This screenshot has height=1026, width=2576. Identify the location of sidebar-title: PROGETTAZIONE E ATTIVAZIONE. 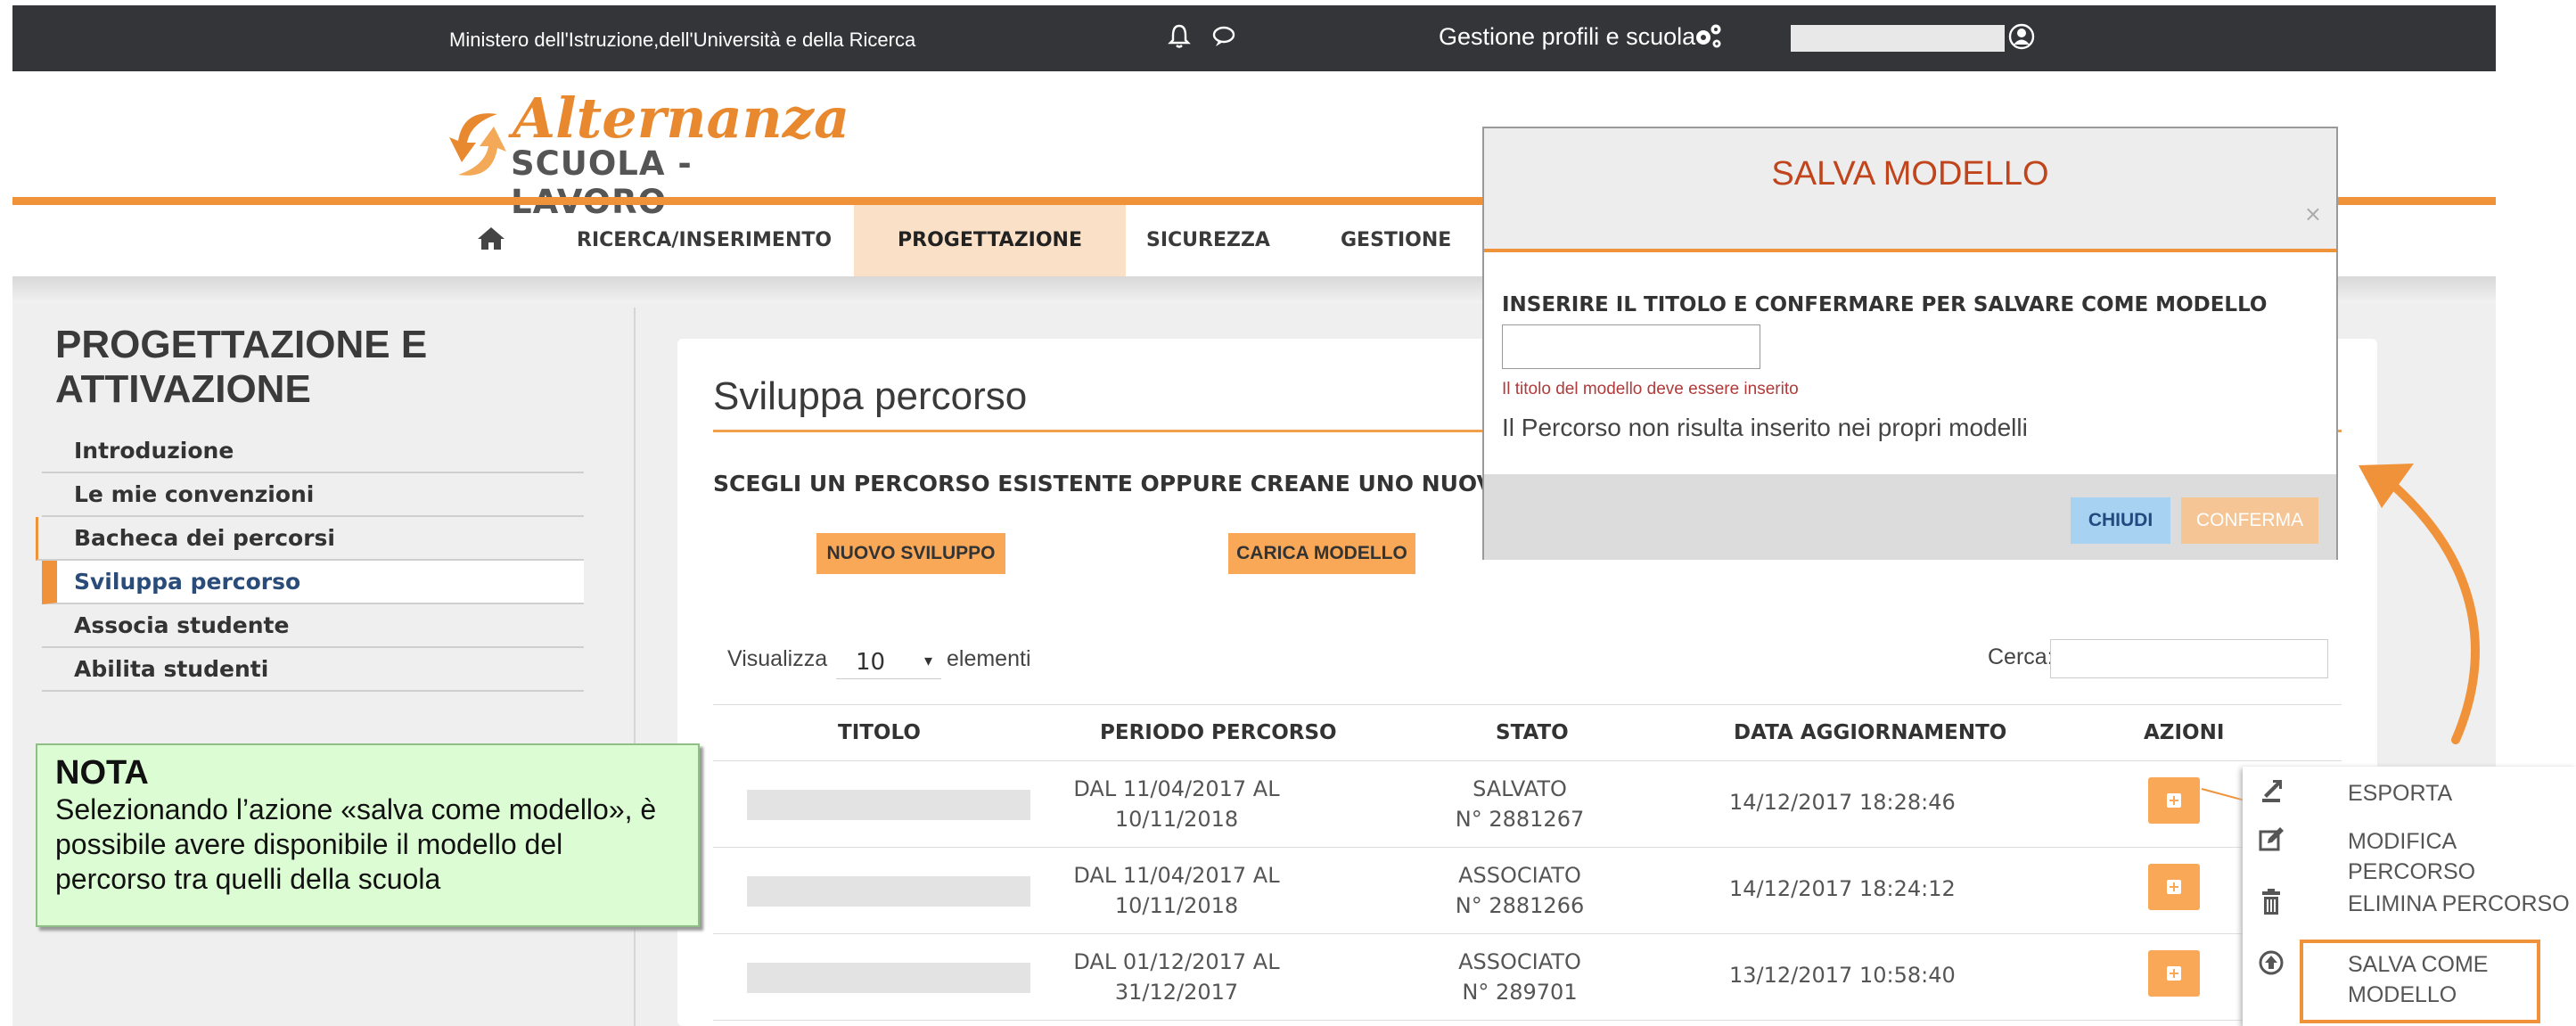
(241, 367).